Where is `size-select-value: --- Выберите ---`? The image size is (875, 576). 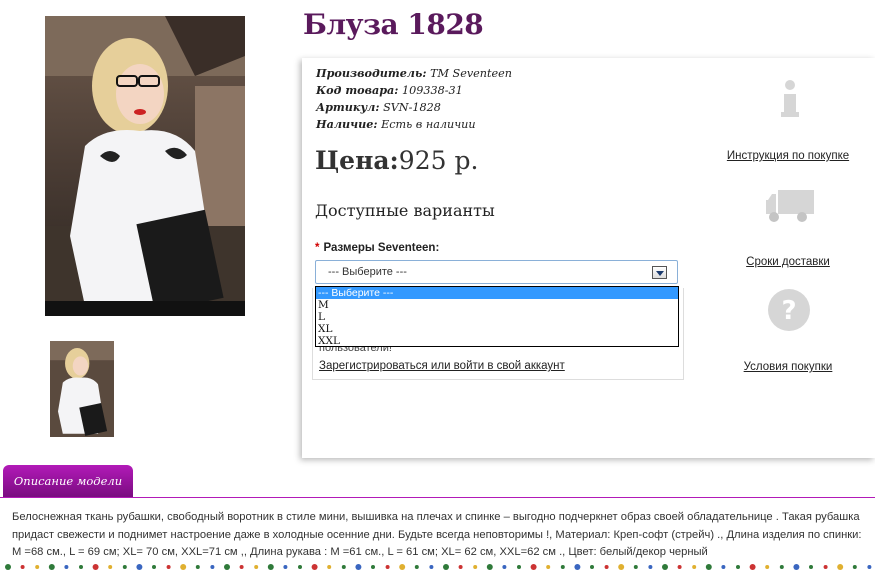 size-select-value: --- Выберите --- is located at coordinates (367, 272).